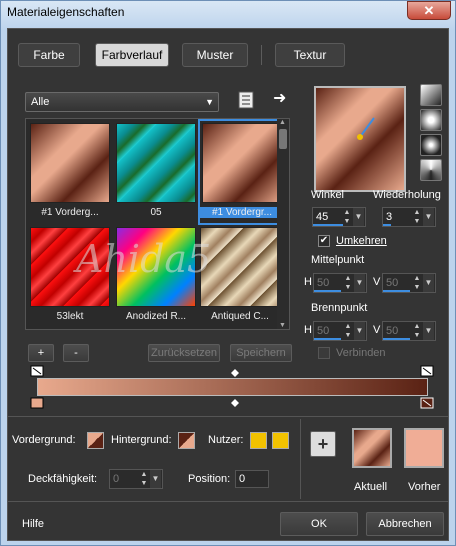 Image resolution: width=456 pixels, height=546 pixels. I want to click on focal-v-spinbox: 50 ▲ ▼ ▼, so click(409, 331).